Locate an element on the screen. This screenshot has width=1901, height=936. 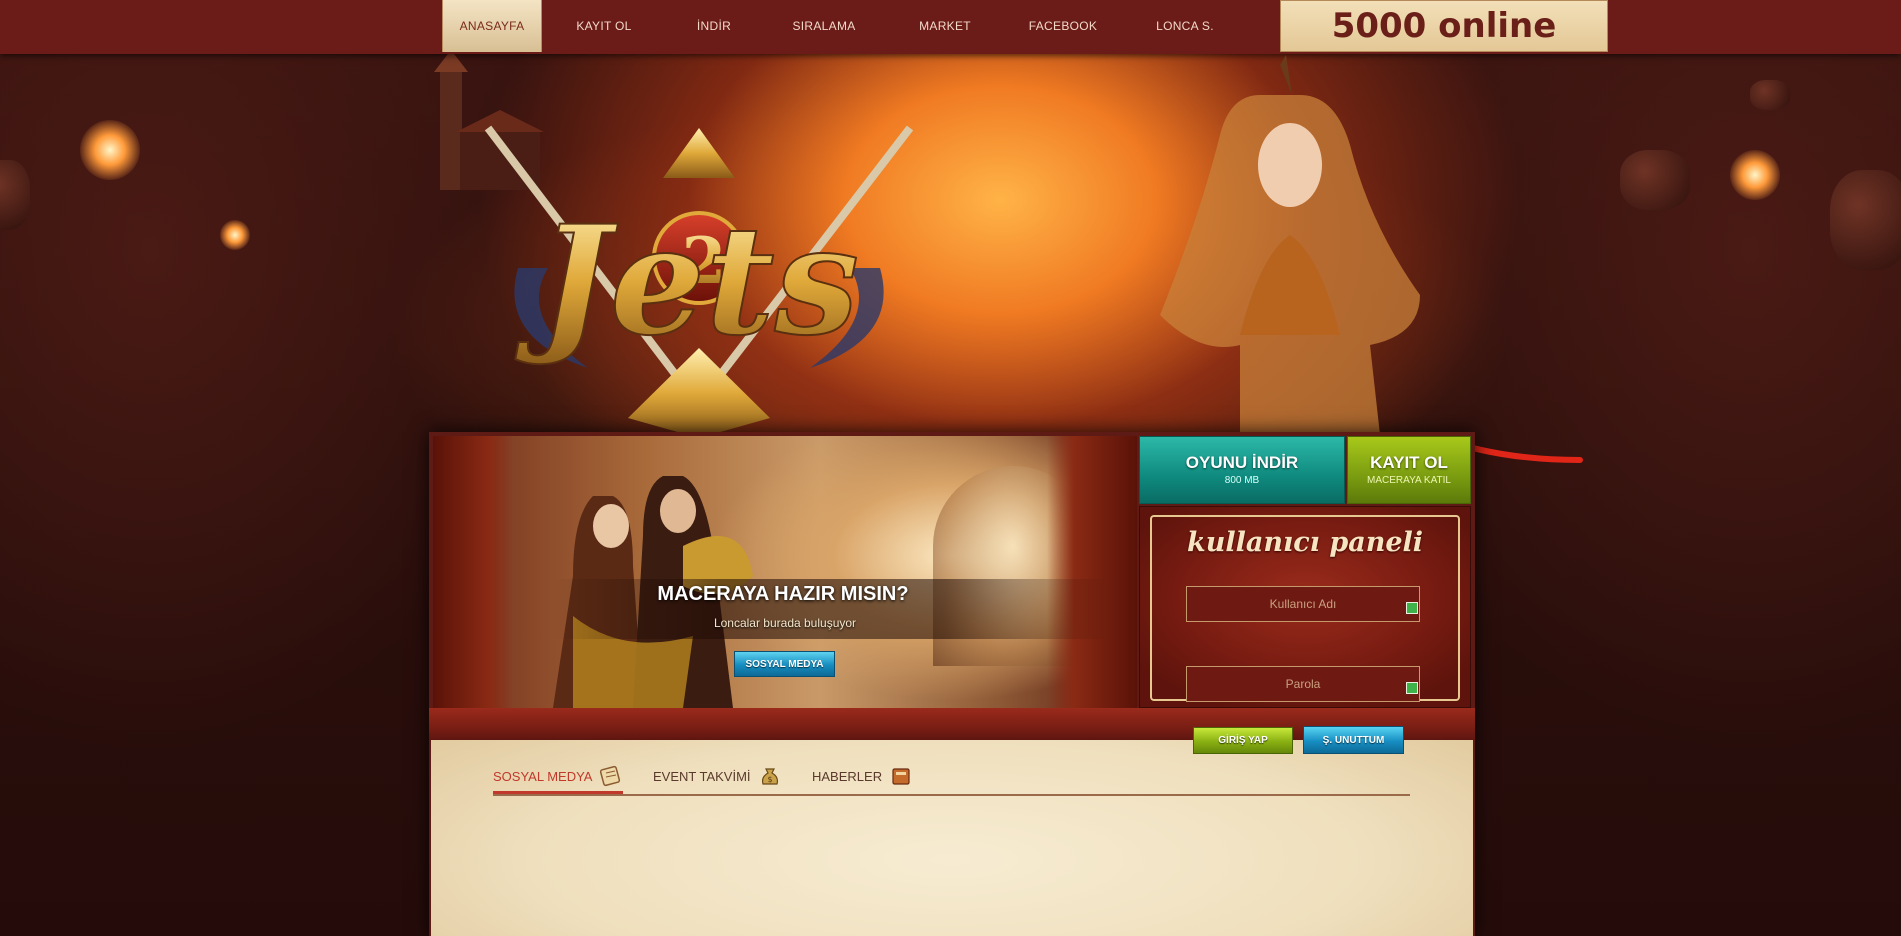
register-subtitle: MACERAYA KATIL is located at coordinates (1409, 480).